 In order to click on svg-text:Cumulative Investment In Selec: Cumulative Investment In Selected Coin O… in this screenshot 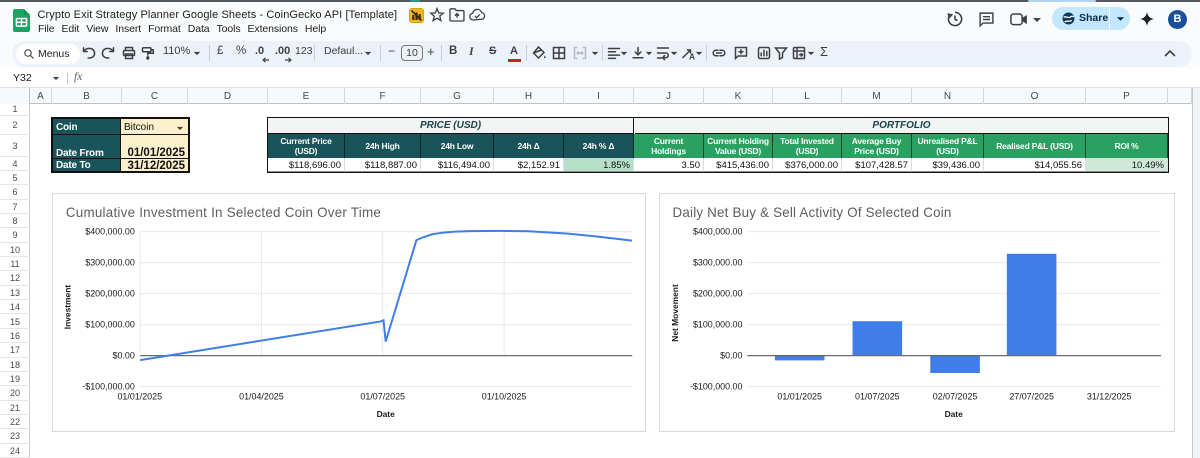, I will do `click(223, 212)`.